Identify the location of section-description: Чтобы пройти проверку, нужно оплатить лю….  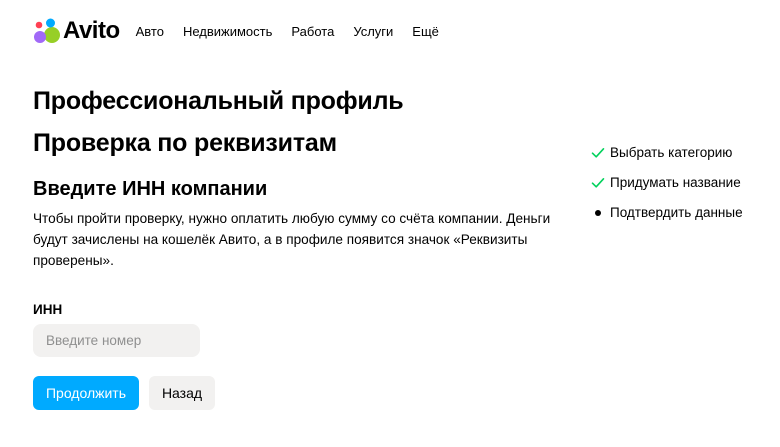
(292, 239).